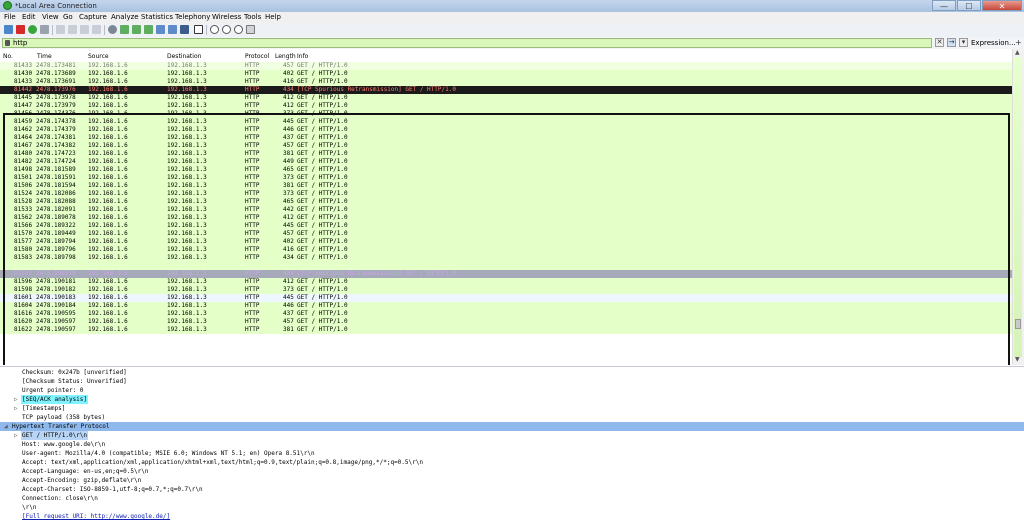 This screenshot has height=527, width=1024. Describe the element at coordinates (285, 56) in the screenshot. I see `column-length: Length` at that location.